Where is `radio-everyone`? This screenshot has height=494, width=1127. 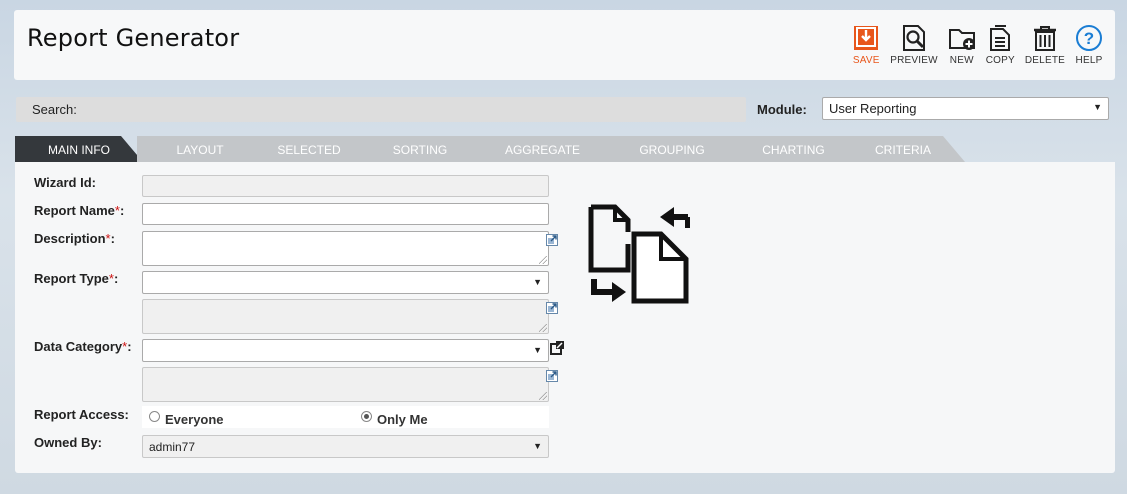
radio-everyone is located at coordinates (154, 416).